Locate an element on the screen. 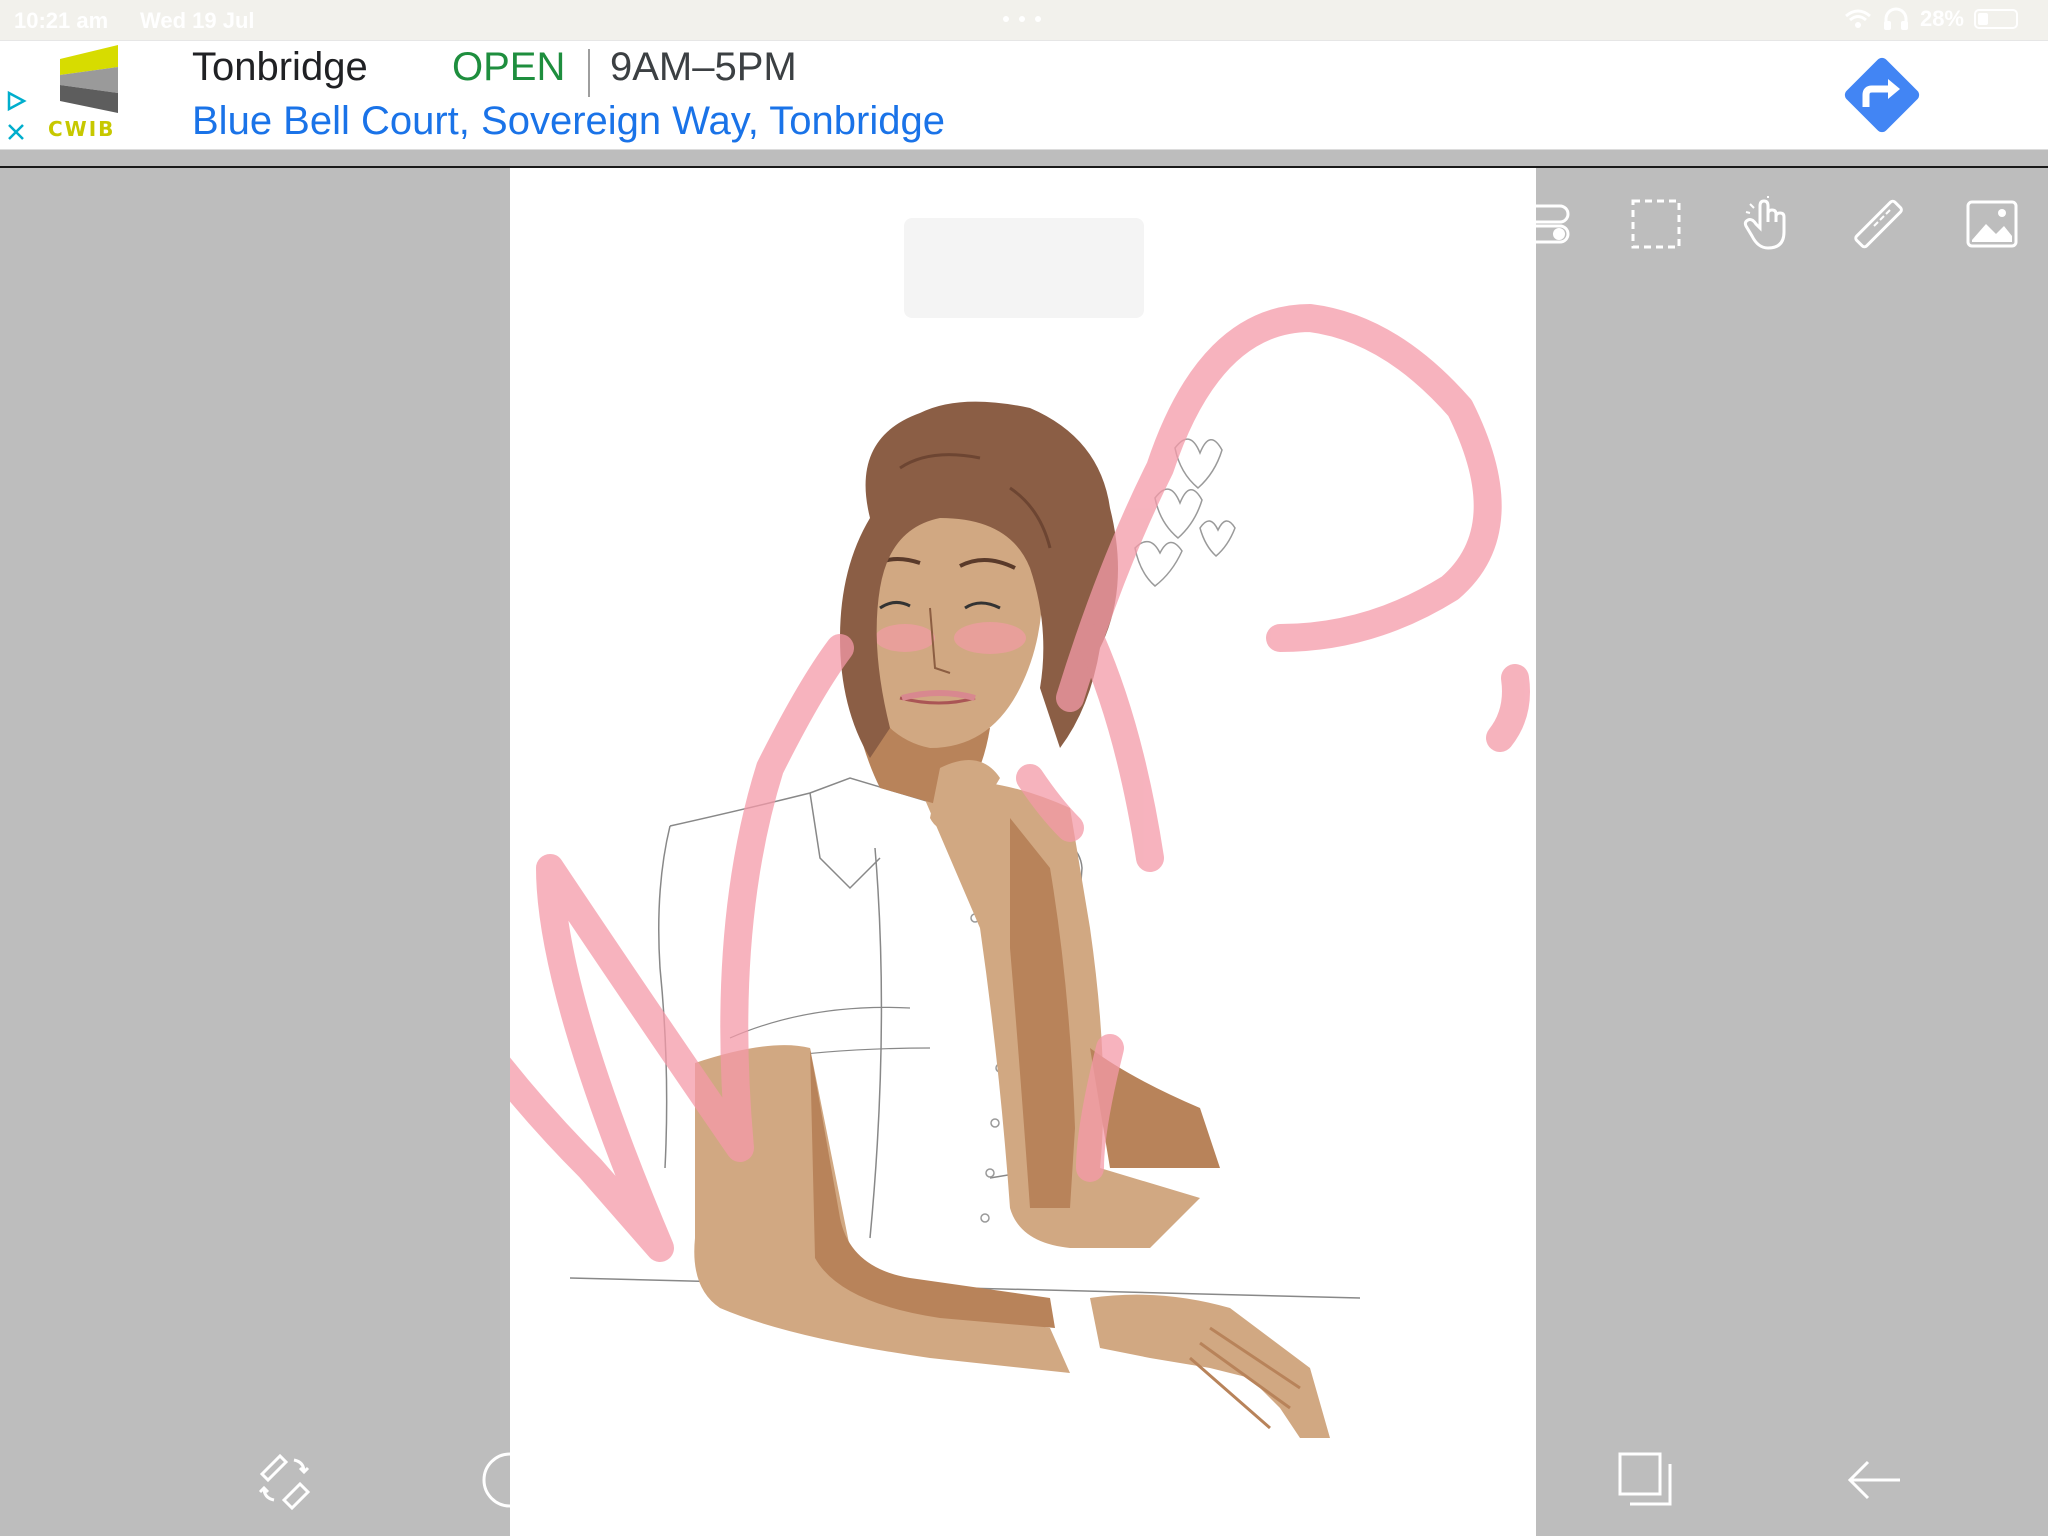 The image size is (2048, 1536). ruler-tool-icon is located at coordinates (1878, 224).